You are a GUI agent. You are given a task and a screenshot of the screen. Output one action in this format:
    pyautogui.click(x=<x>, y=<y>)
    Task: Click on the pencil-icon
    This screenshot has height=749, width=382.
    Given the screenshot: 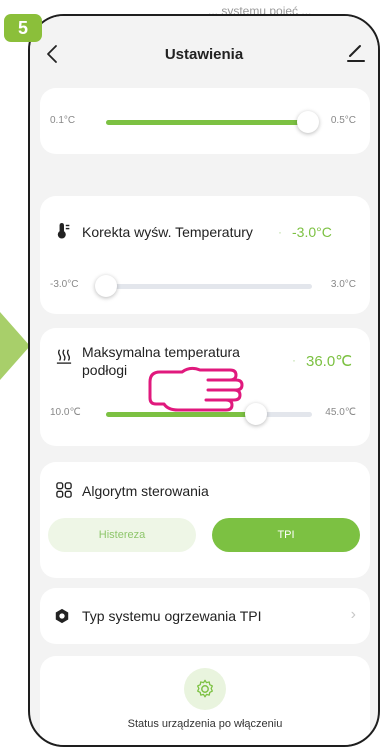 What is the action you would take?
    pyautogui.click(x=356, y=53)
    